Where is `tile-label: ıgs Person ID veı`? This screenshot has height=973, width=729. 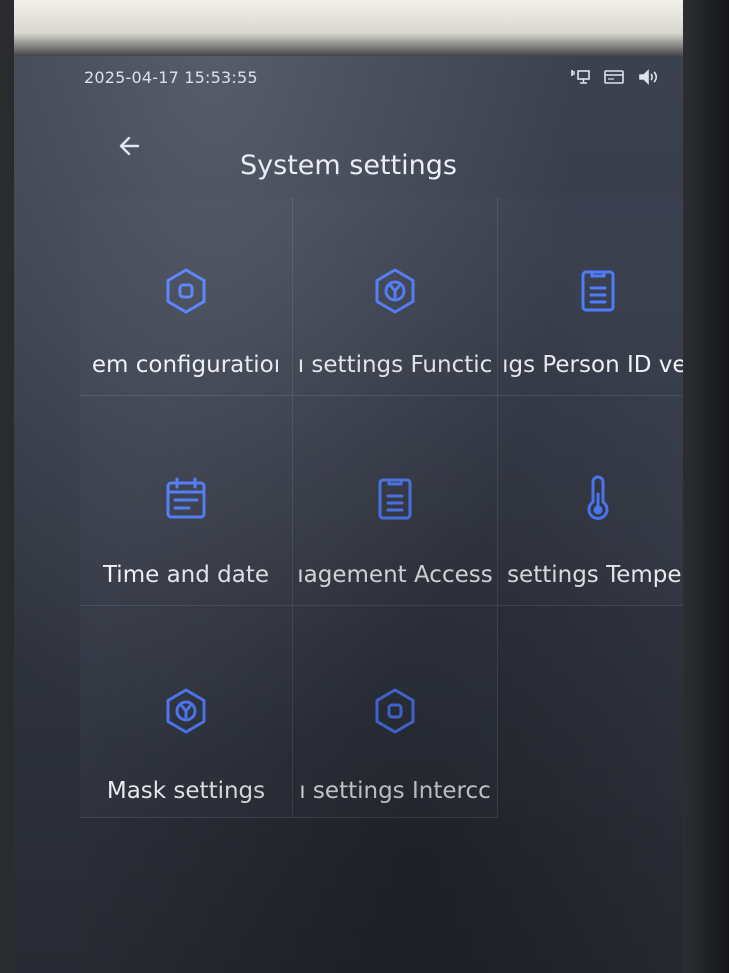
tile-label: ıgs Person ID veı is located at coordinates (592, 365).